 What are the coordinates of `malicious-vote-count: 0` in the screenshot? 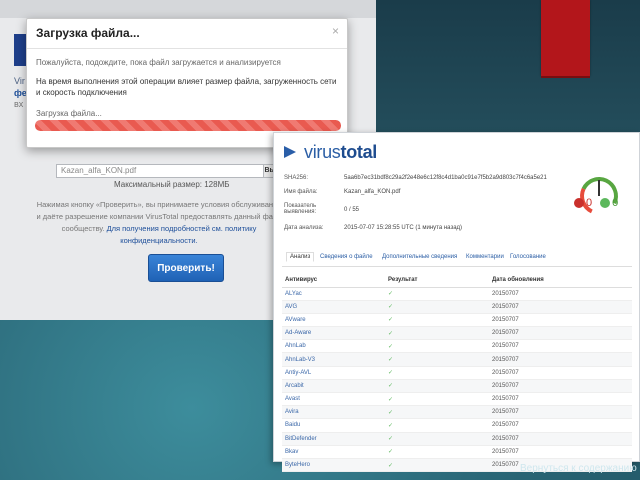 It's located at (589, 203).